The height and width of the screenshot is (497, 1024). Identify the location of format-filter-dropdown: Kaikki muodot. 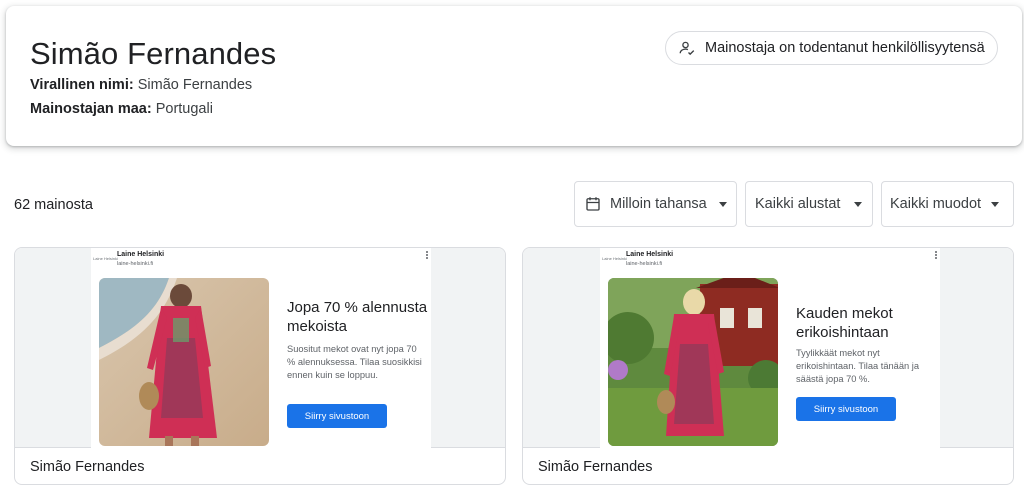
(947, 204).